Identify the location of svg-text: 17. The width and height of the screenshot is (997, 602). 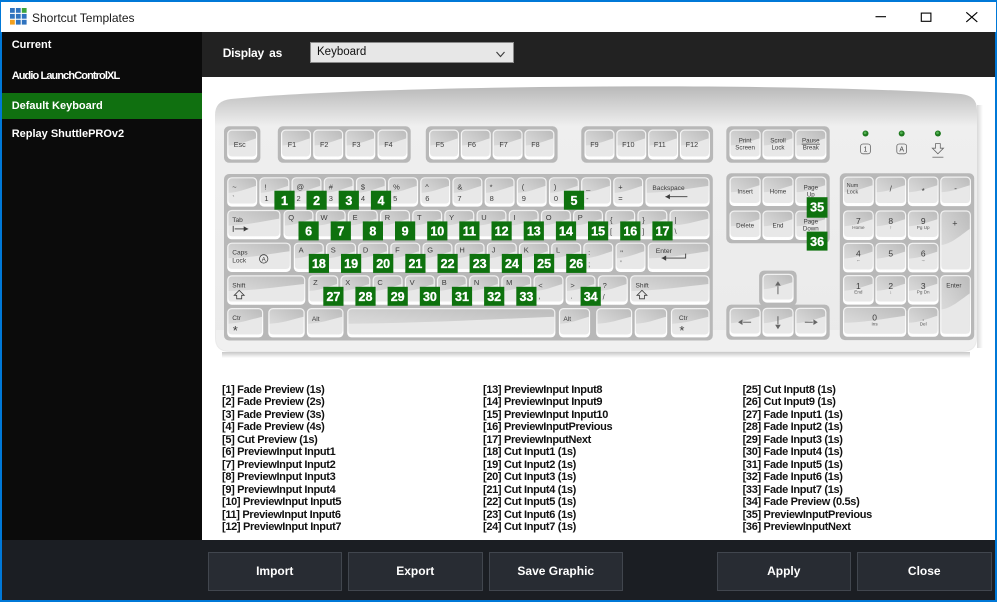
(663, 232).